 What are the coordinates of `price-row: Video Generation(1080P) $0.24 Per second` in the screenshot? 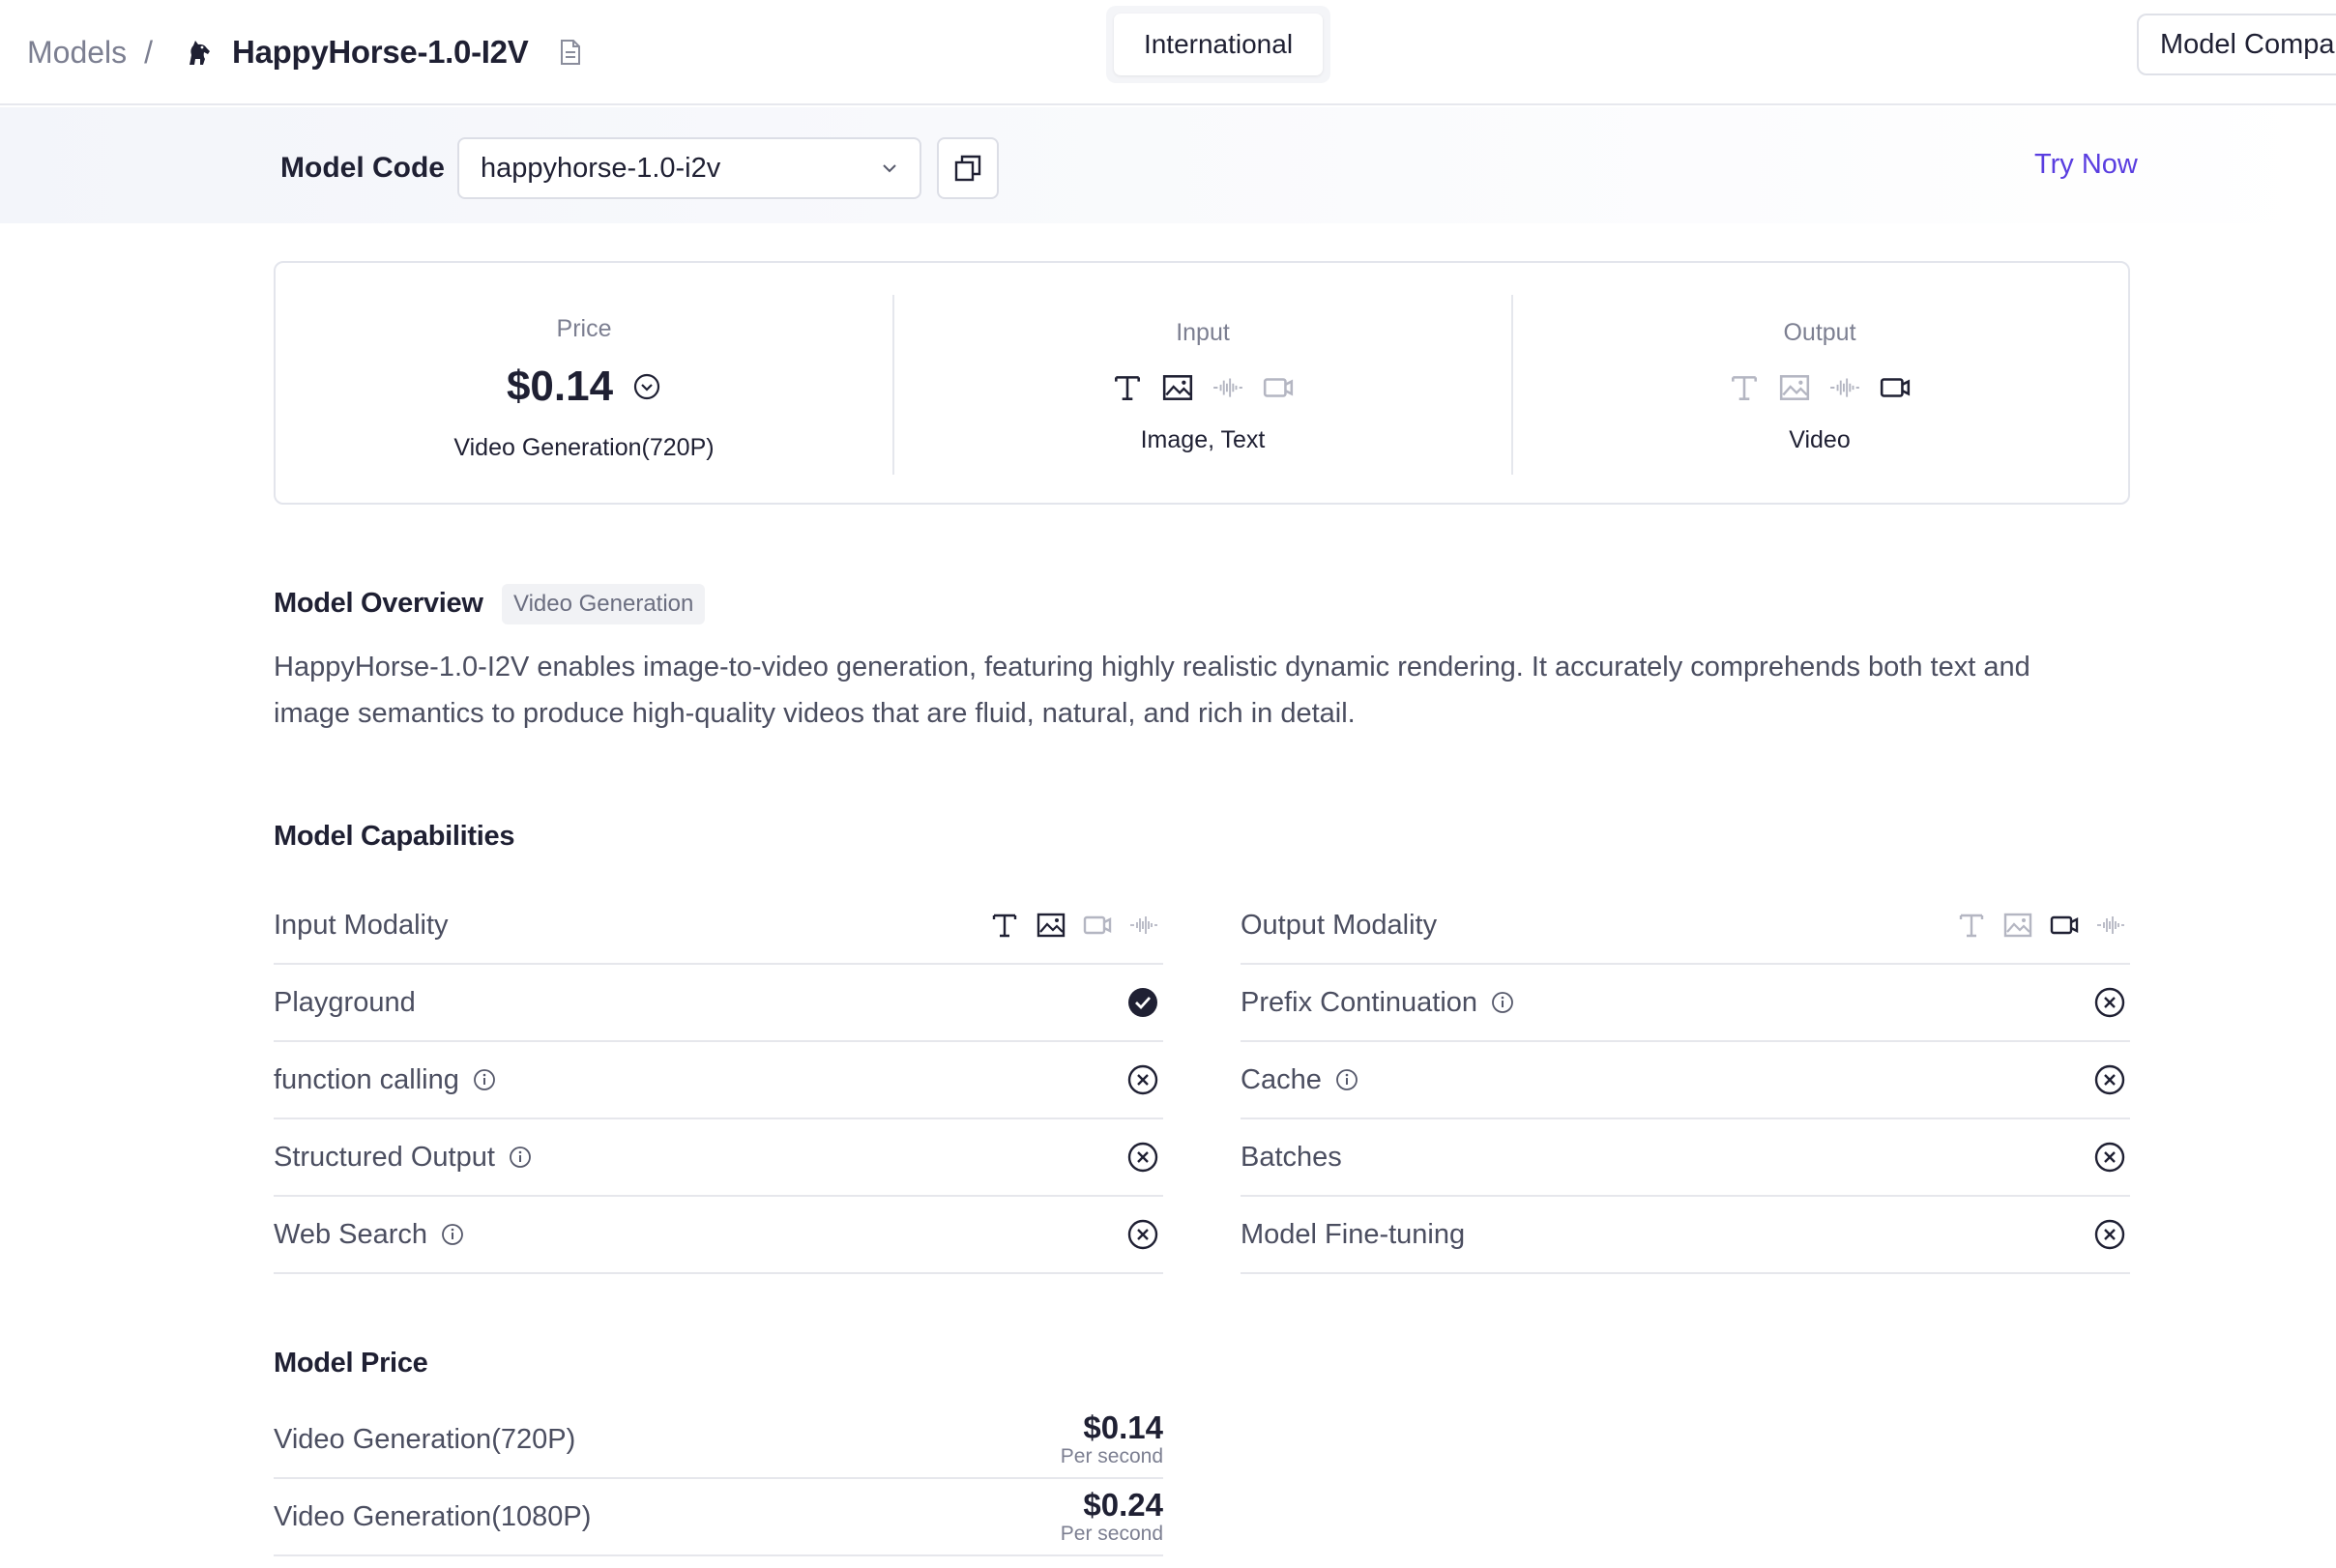 It's located at (718, 1517).